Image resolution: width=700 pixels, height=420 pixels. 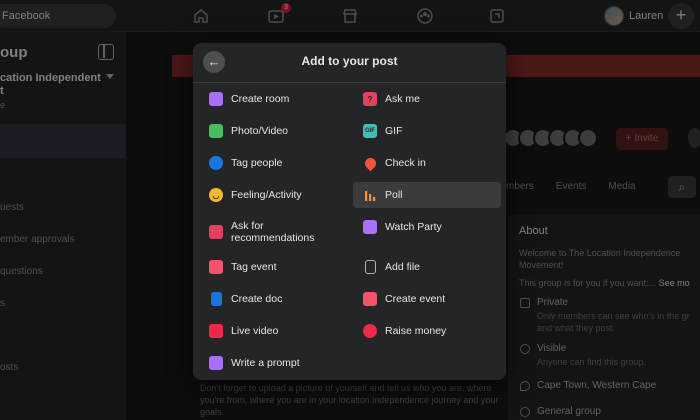 I want to click on option-label: Live video, so click(x=255, y=331).